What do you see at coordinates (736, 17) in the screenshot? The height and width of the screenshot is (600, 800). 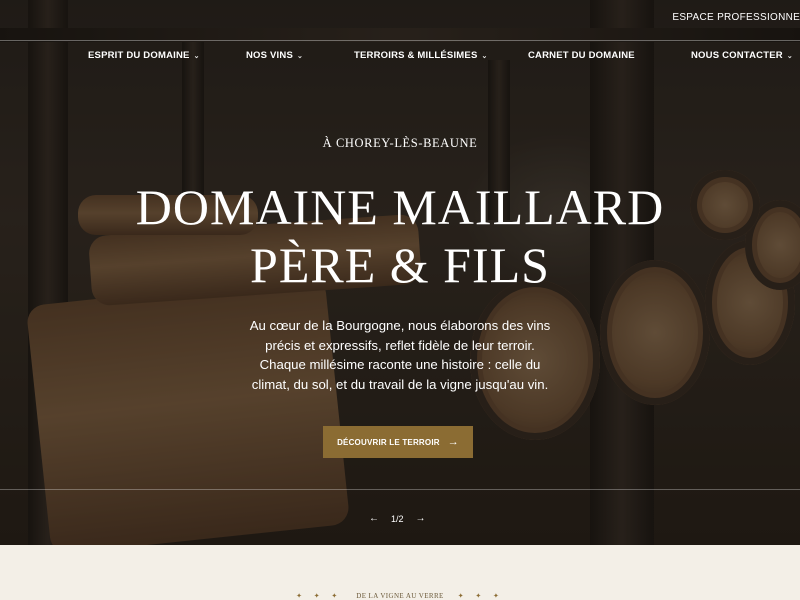 I see `espace-professionnel-link: ESPACE PROFESSIONNEL` at bounding box center [736, 17].